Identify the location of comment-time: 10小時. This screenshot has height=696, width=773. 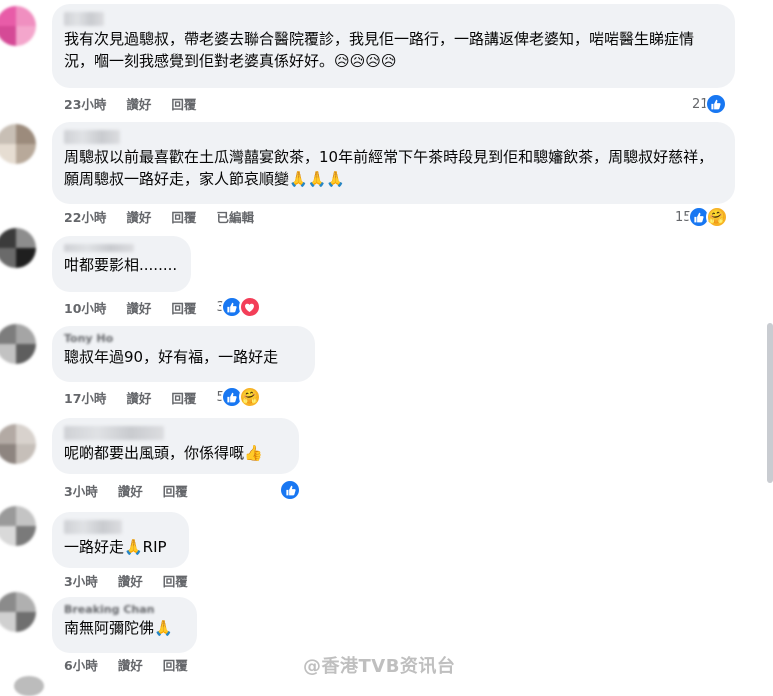
(85, 307).